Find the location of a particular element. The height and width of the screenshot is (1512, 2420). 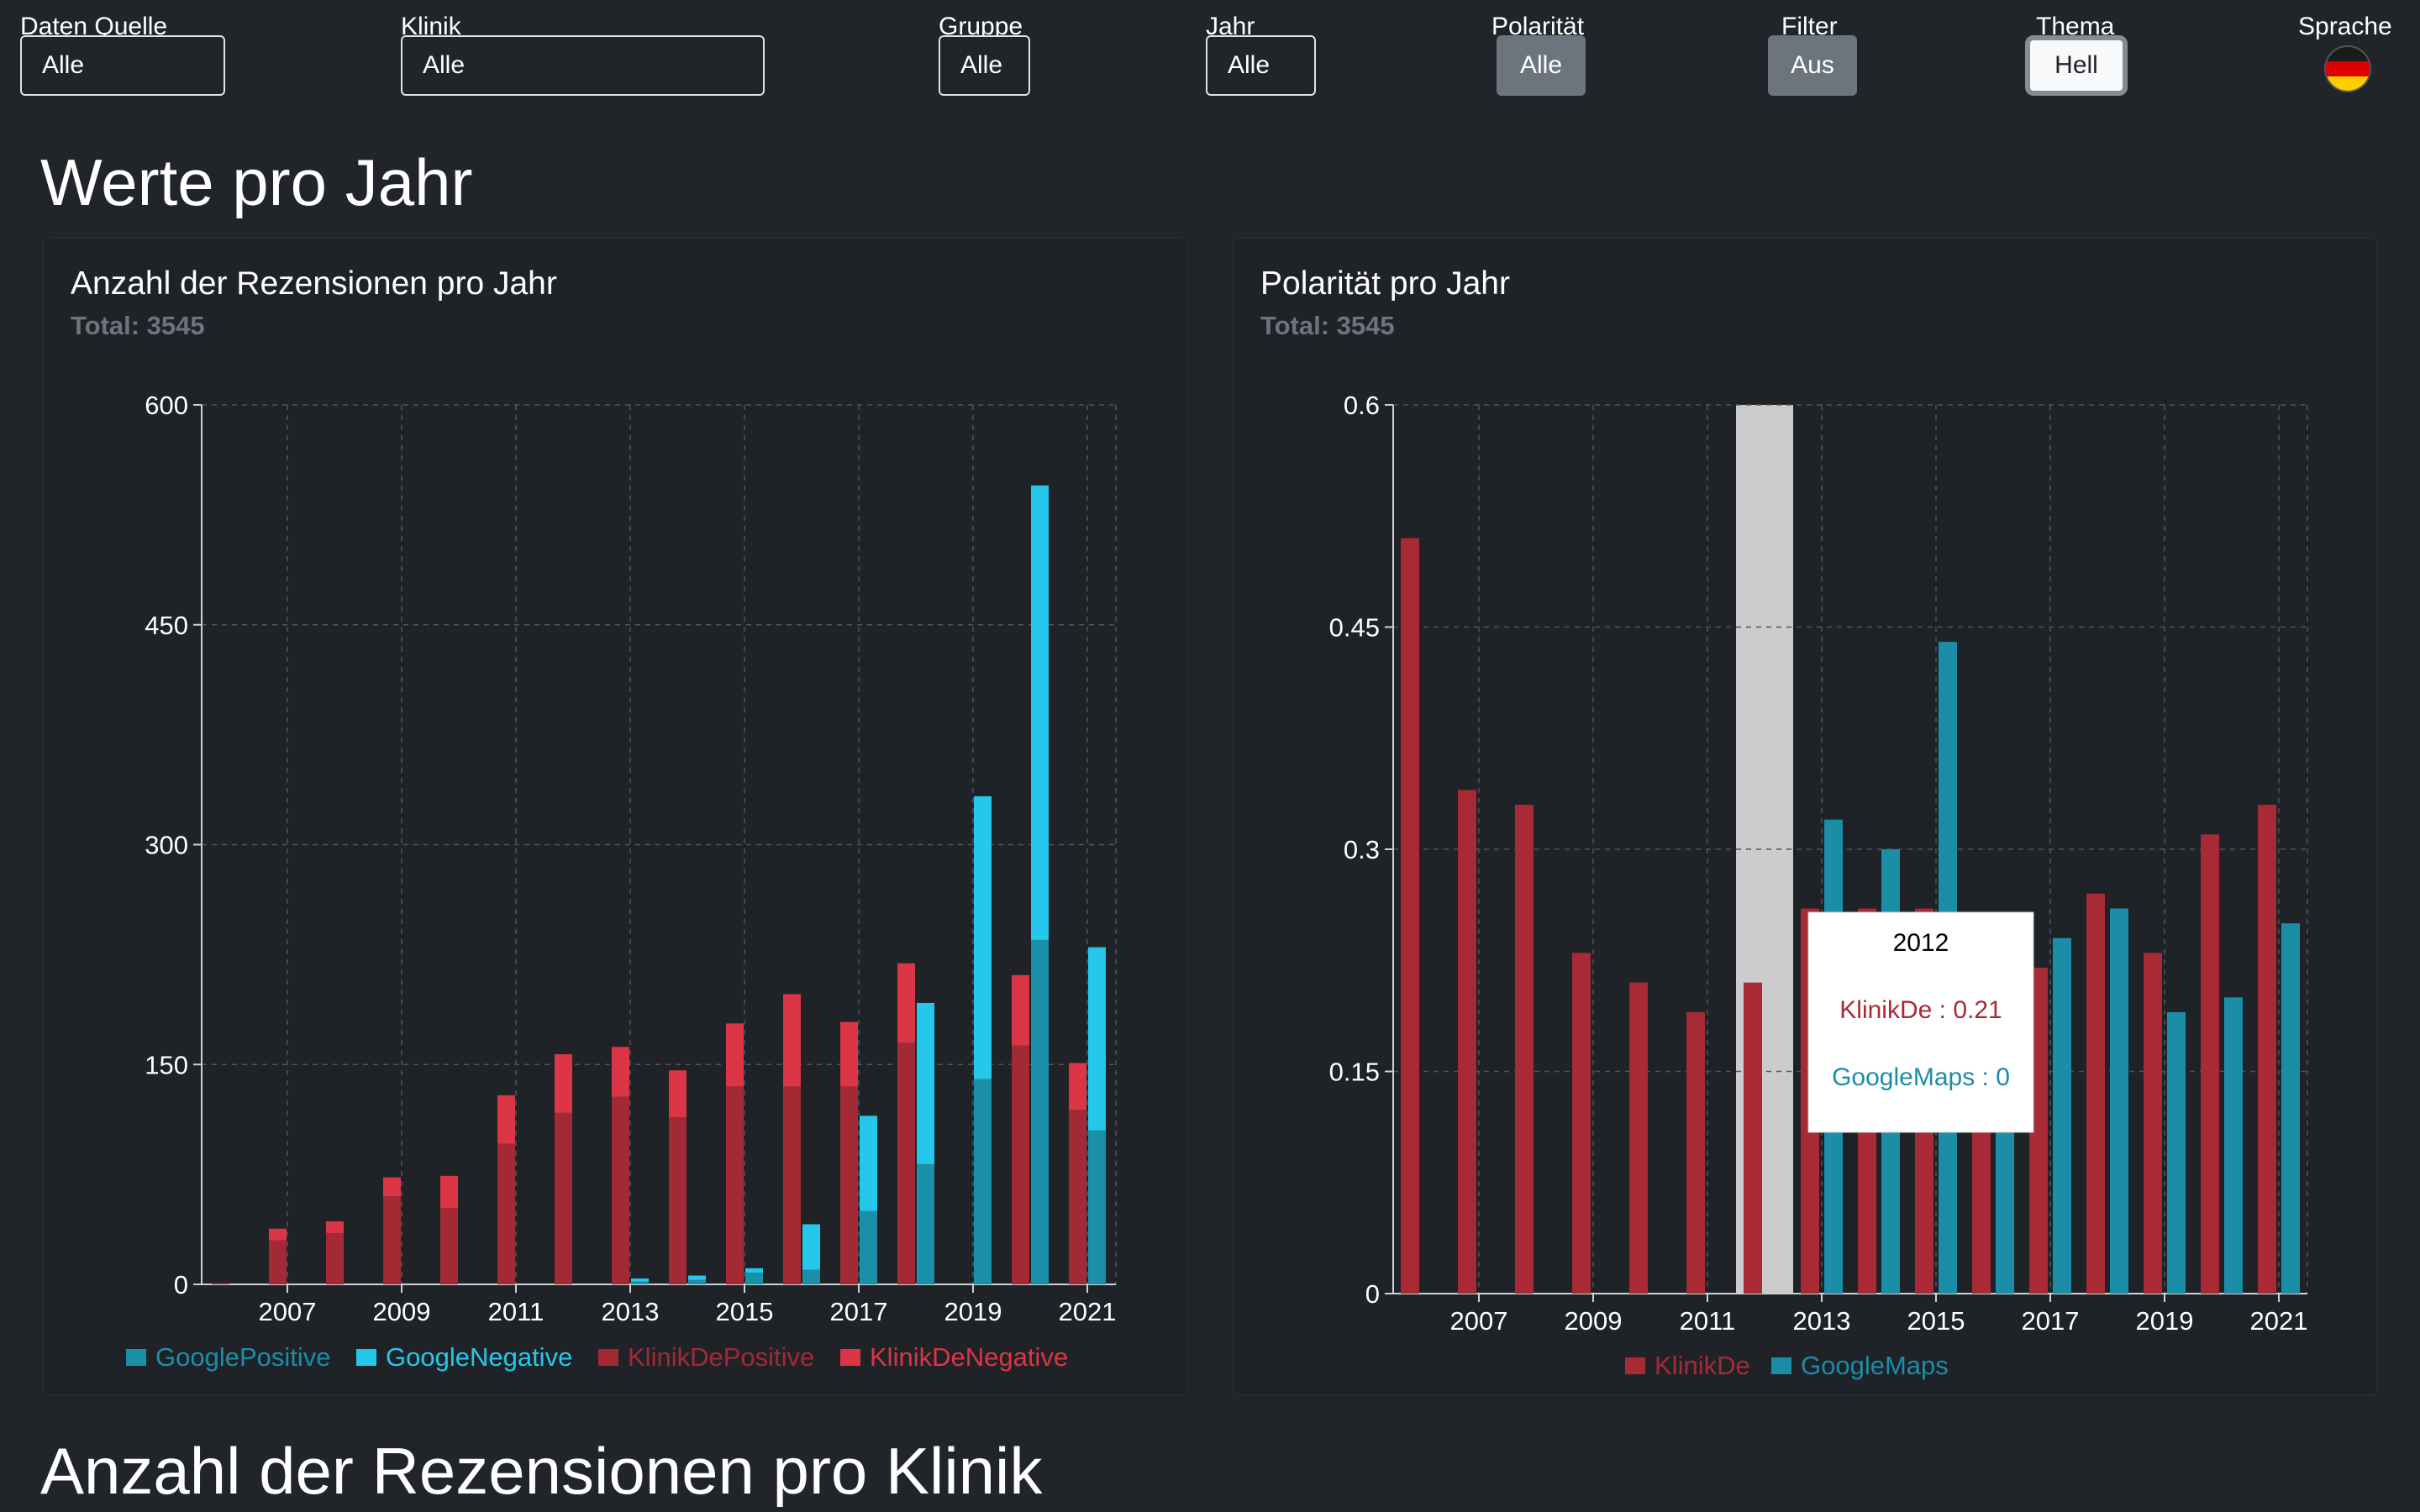

bar-googlemaps-2019 is located at coordinates (2176, 1152).